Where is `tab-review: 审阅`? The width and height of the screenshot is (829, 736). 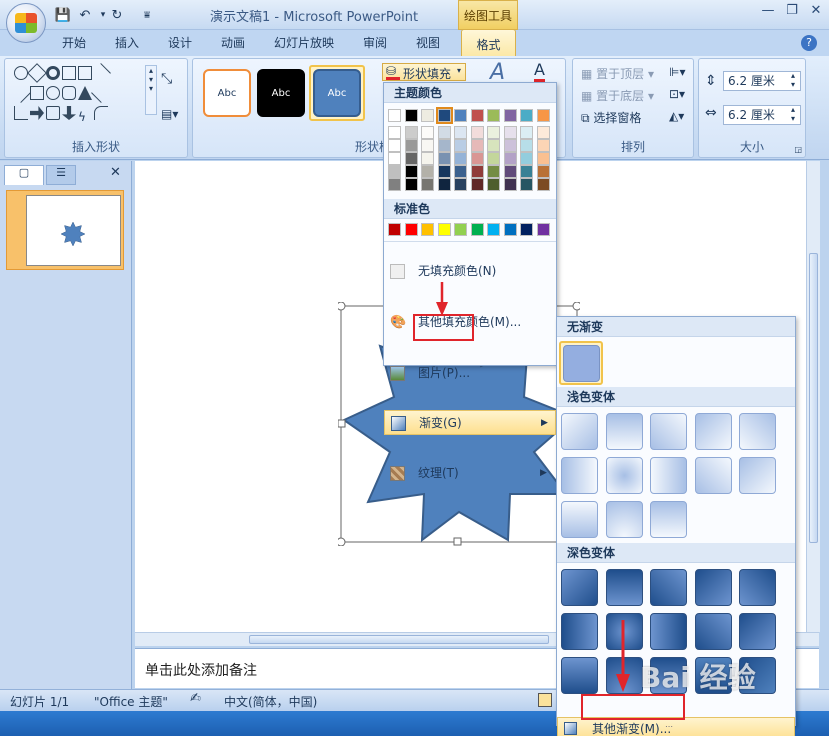 tab-review: 审阅 is located at coordinates (375, 42).